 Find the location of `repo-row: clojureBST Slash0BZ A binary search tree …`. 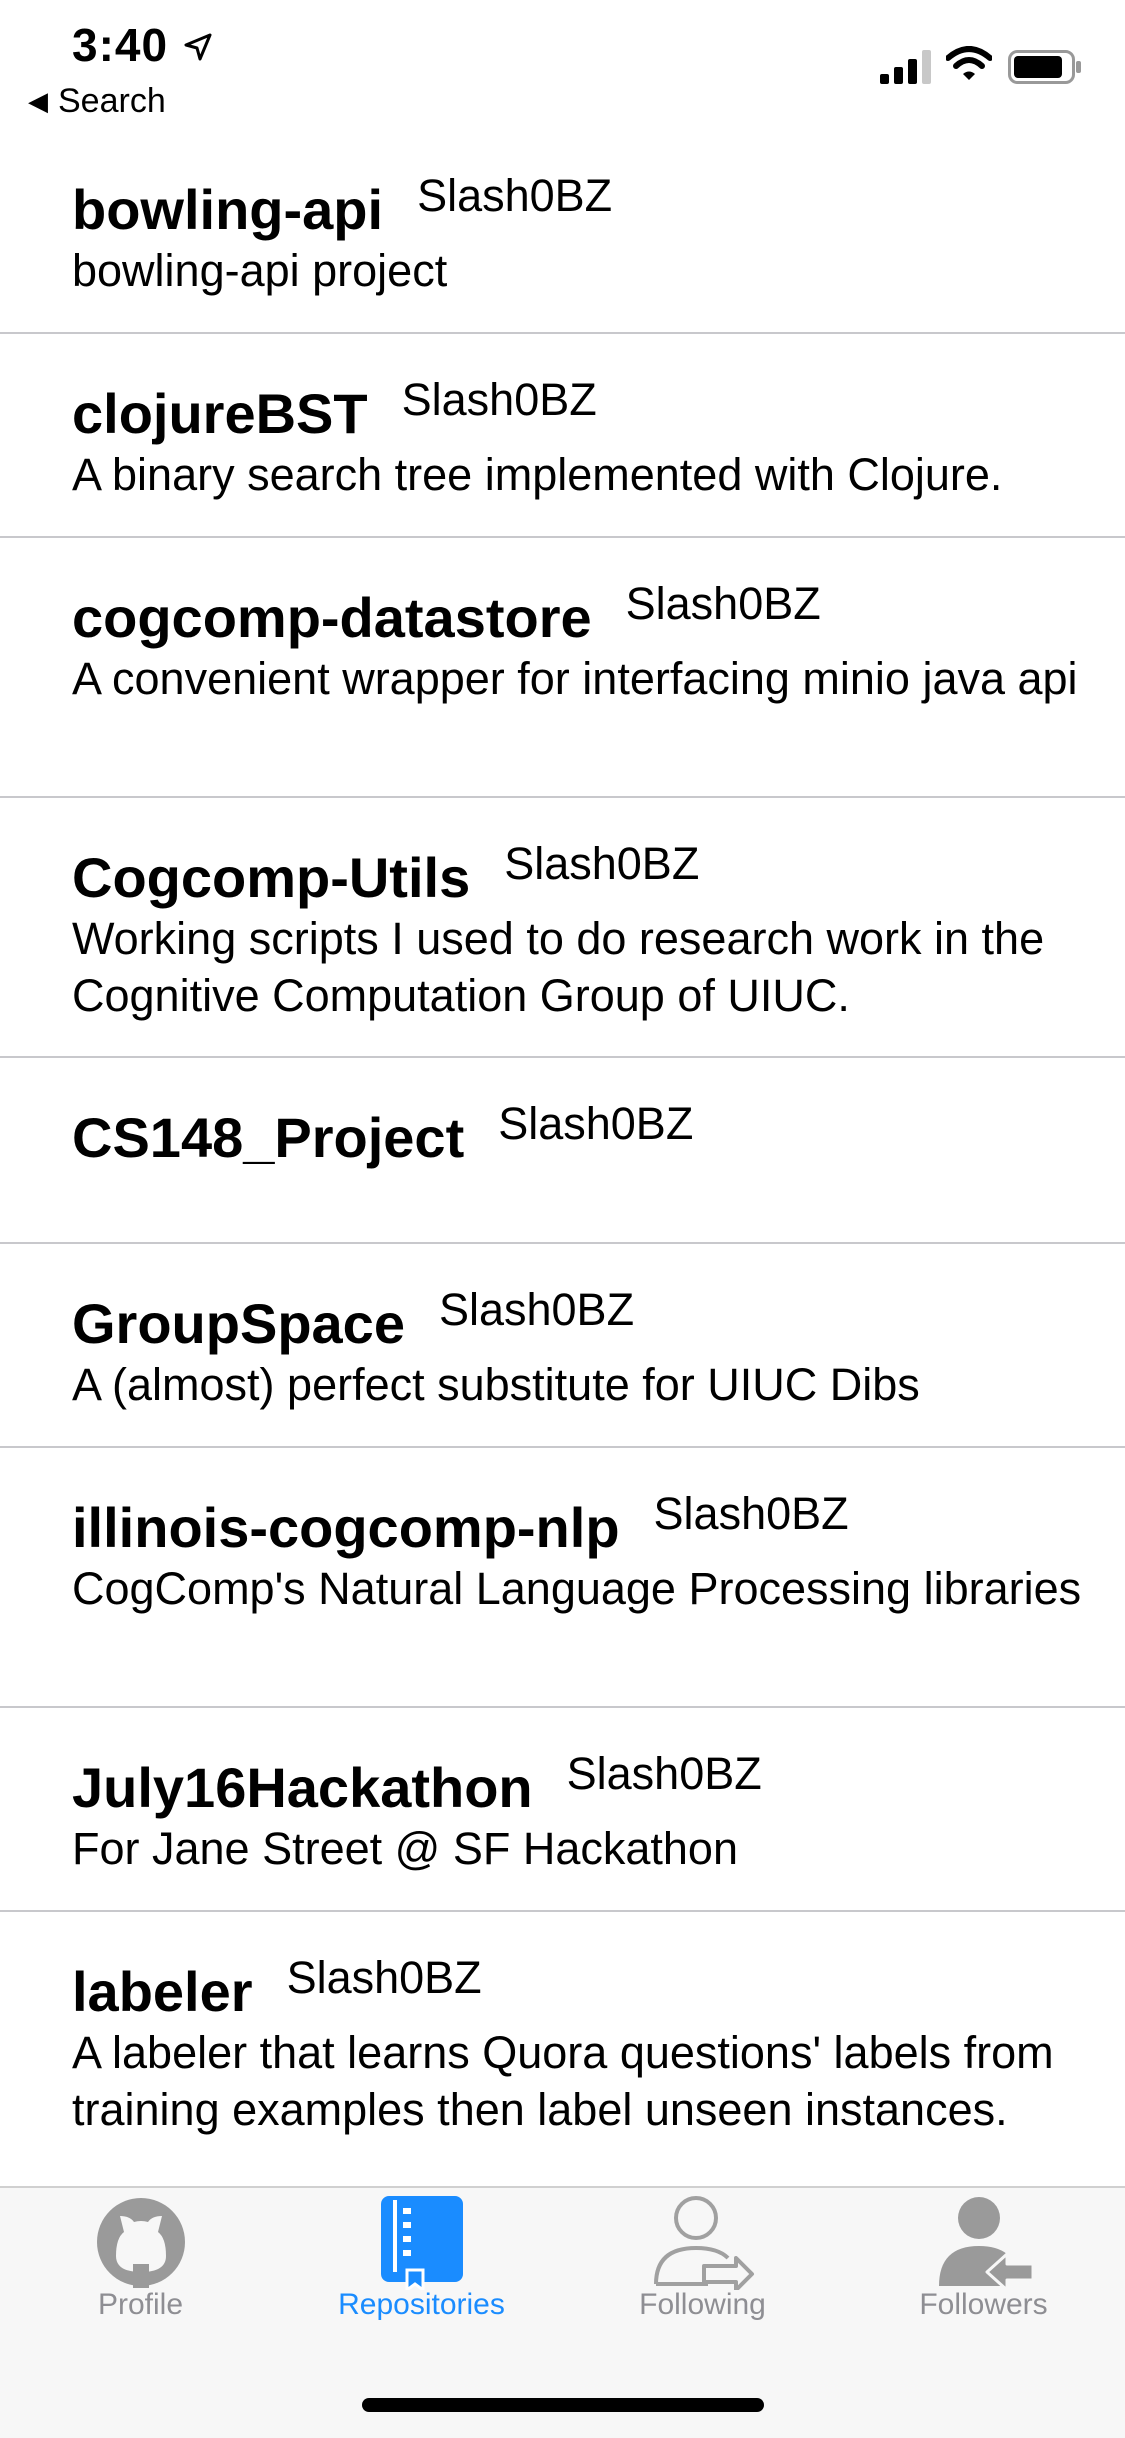

repo-row: clojureBST Slash0BZ A binary search tree … is located at coordinates (562, 436).